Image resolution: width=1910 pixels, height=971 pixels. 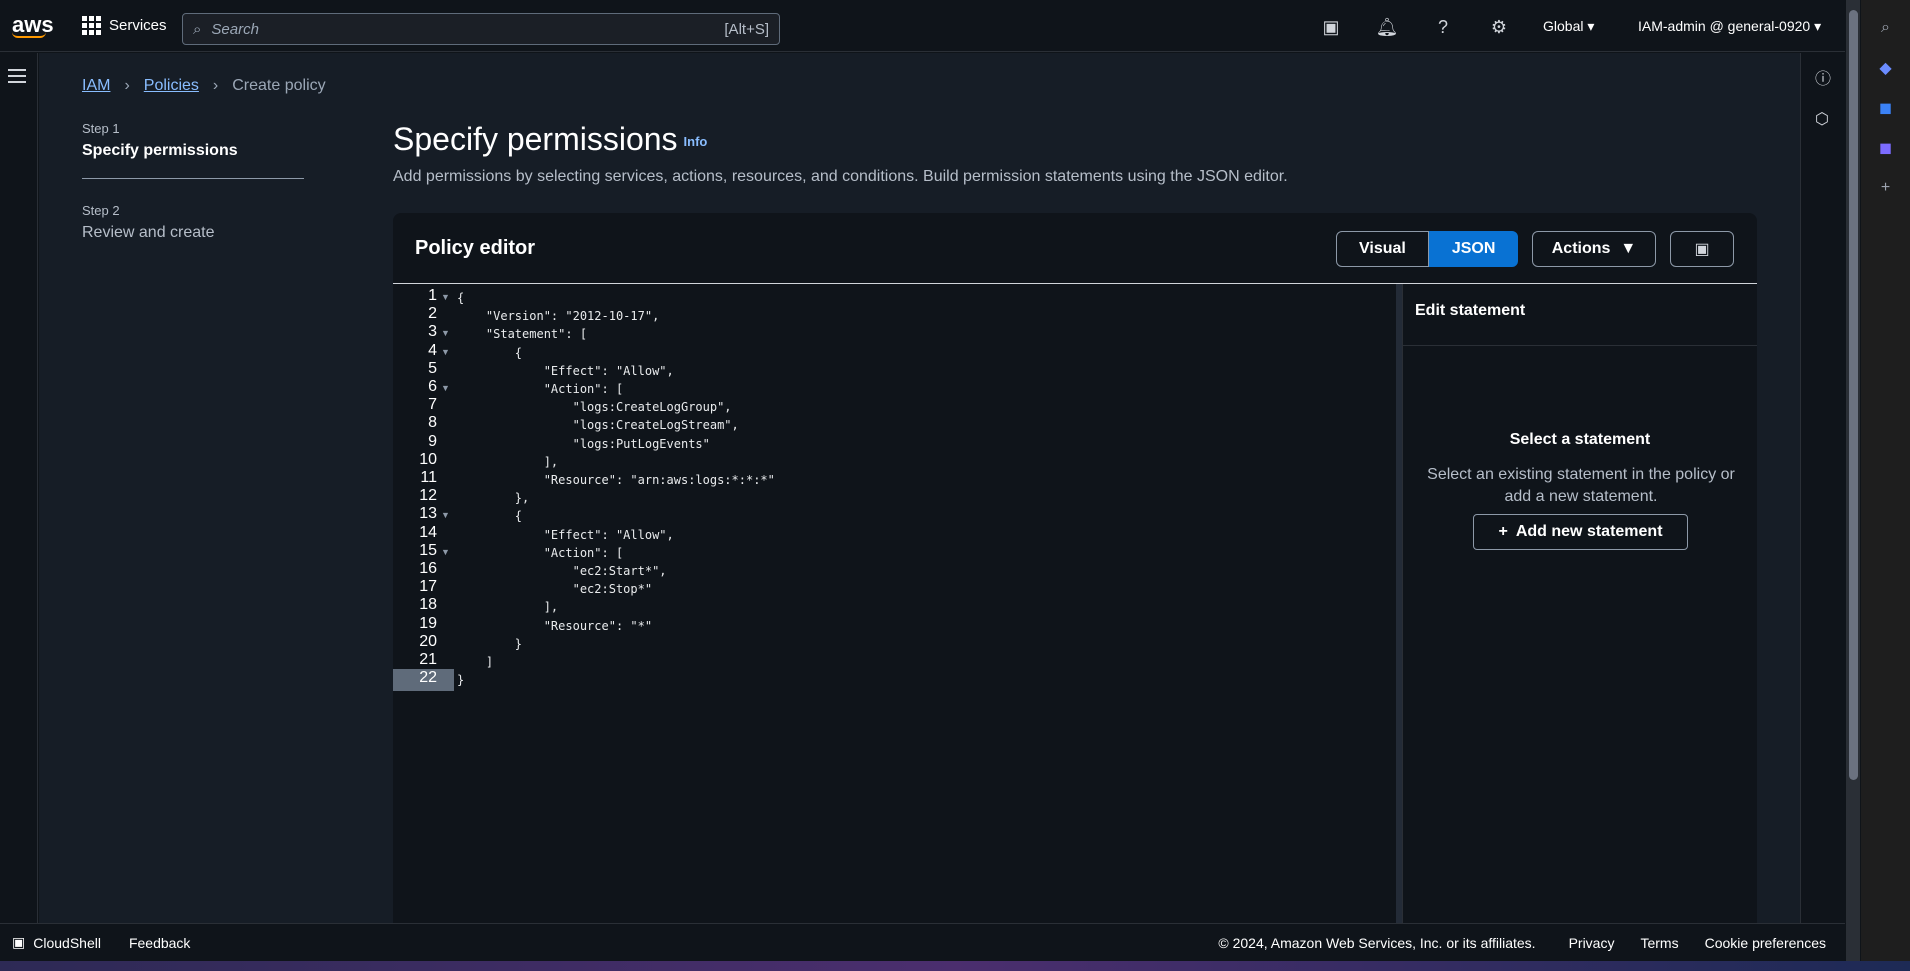 What do you see at coordinates (148, 232) in the screenshot?
I see `step-2-title: Review and create` at bounding box center [148, 232].